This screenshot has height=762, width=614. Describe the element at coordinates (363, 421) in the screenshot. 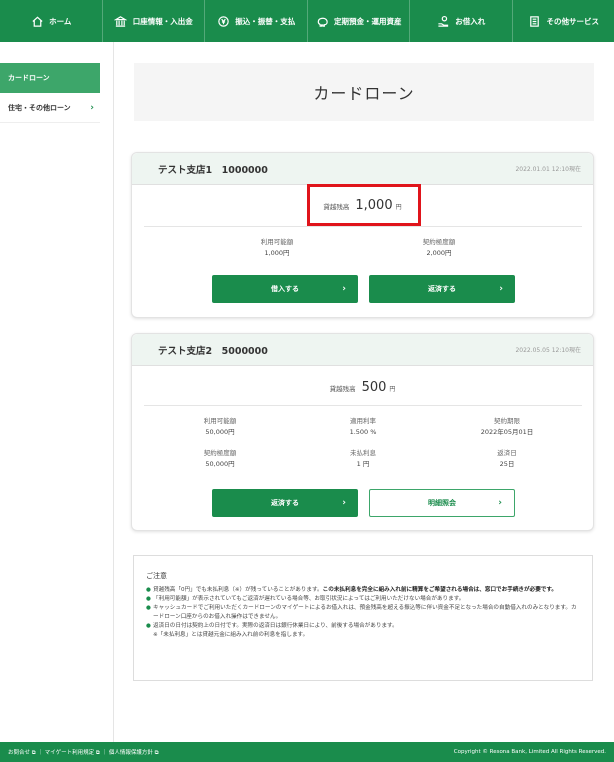

I see `rate-label: 適用利率` at that location.